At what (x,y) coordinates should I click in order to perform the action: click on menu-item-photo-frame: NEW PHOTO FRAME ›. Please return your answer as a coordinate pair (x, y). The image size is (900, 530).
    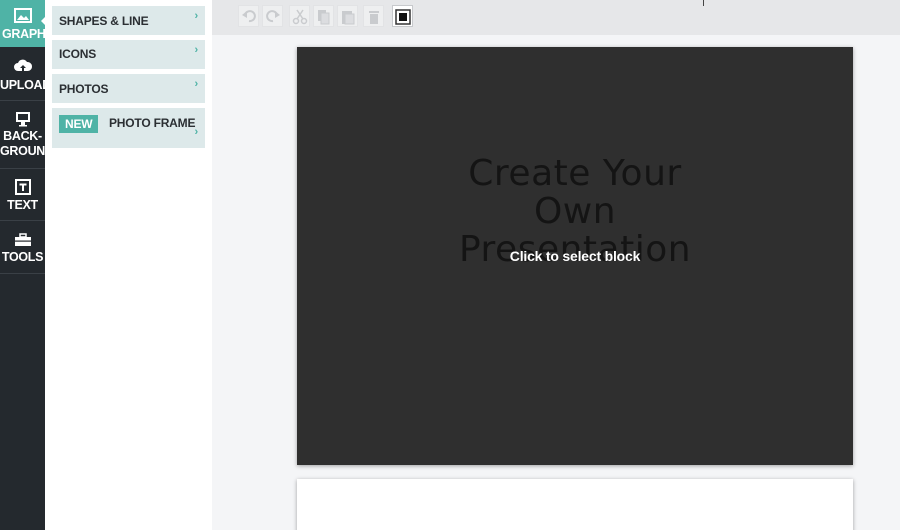
    Looking at the image, I should click on (128, 128).